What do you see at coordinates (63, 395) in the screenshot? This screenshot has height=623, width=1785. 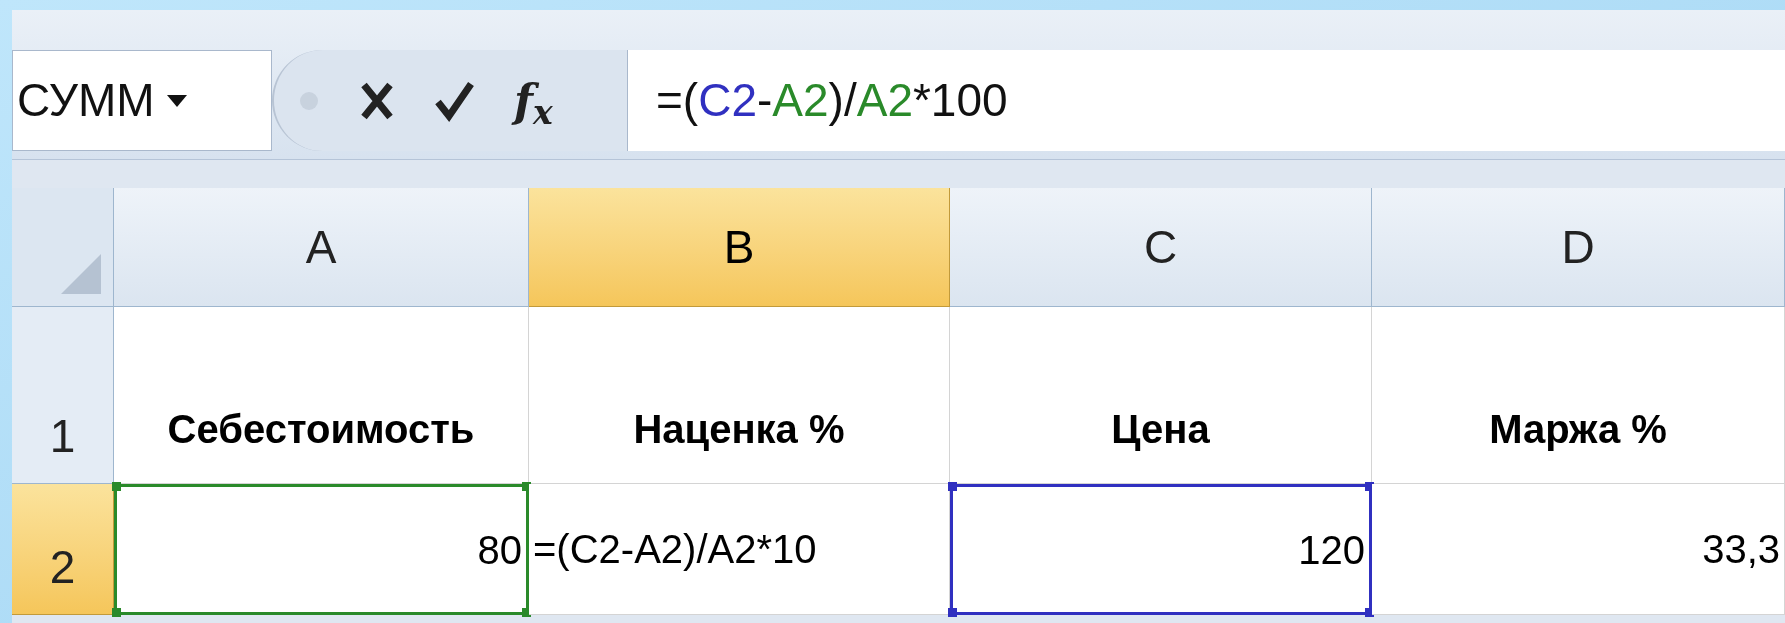 I see `row-header: 1` at bounding box center [63, 395].